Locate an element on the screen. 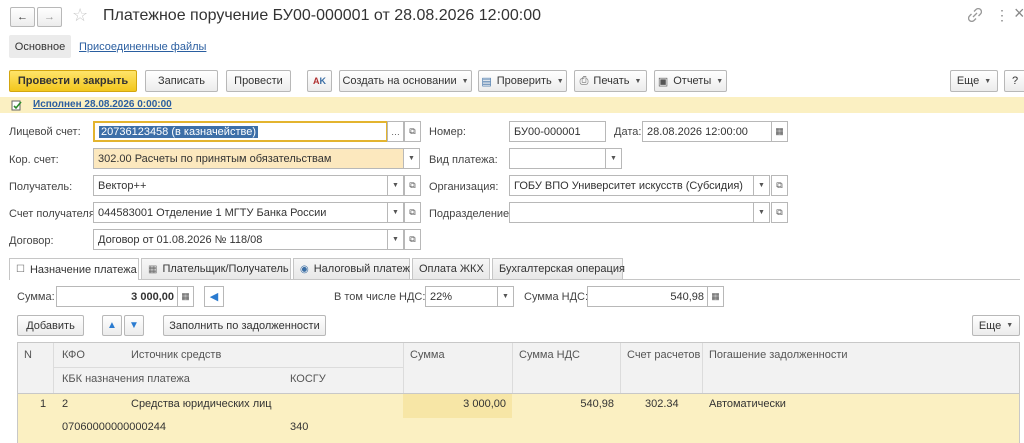 The height and width of the screenshot is (443, 1024). spellcheck-icon-button: AK is located at coordinates (319, 81).